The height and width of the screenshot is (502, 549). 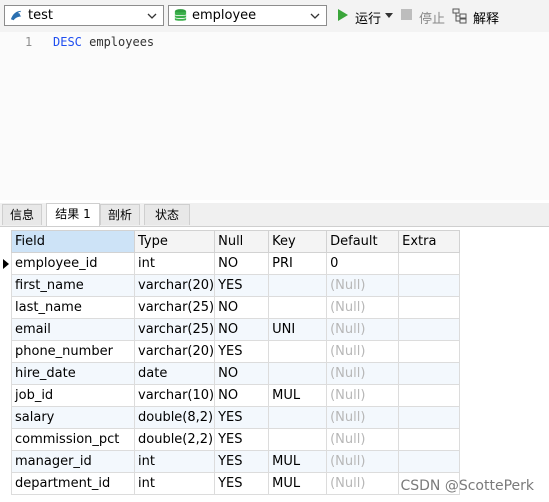 I want to click on table-row: salary double(8,2) YES (Null), so click(x=230, y=417).